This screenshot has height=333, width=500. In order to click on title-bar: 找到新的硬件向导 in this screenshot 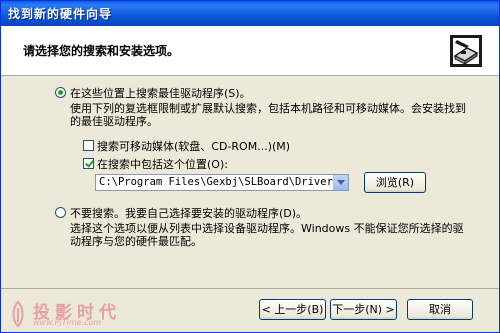, I will do `click(250, 13)`.